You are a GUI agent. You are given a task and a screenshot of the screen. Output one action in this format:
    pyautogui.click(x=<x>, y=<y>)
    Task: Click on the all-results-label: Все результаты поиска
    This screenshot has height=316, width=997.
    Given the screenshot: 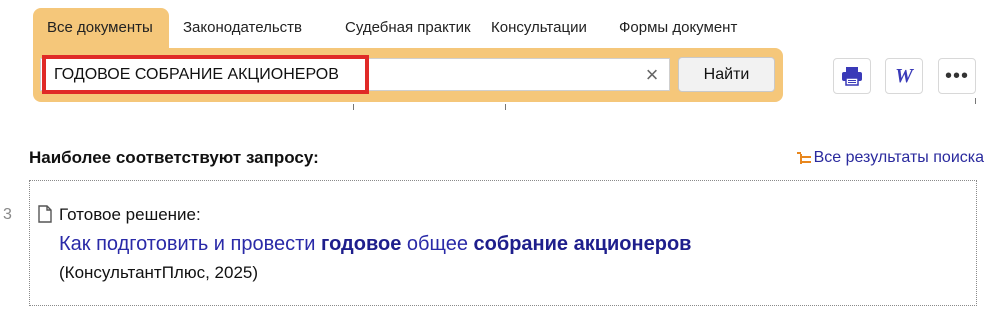 What is the action you would take?
    pyautogui.click(x=898, y=157)
    